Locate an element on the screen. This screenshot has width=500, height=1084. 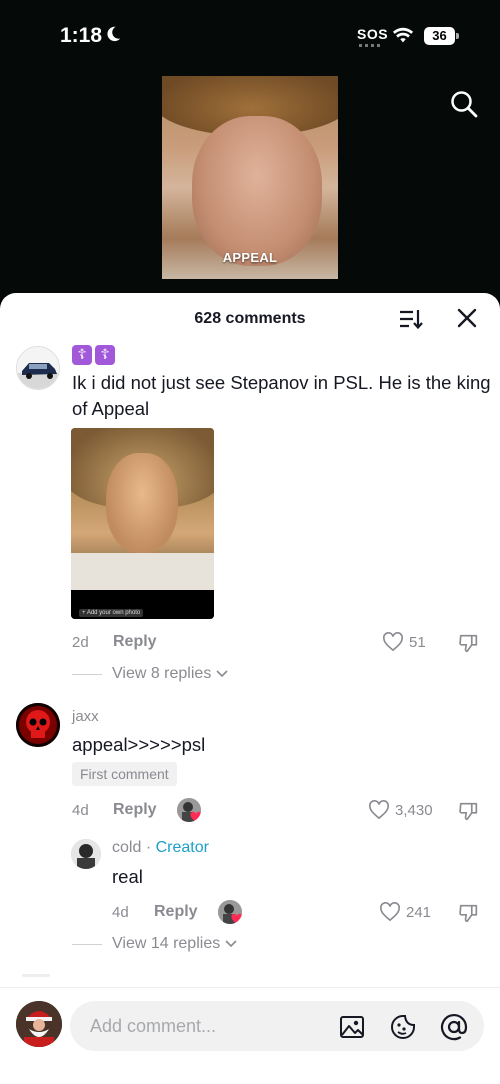
car-avatar-image is located at coordinates (38, 368).